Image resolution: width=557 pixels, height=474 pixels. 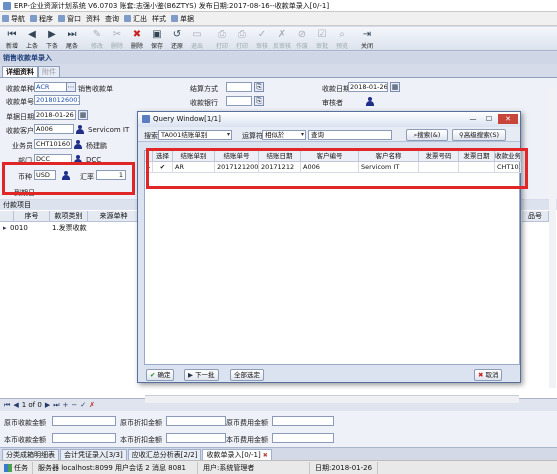 I want to click on preview-button: ⌕ 预览, so click(x=342, y=38).